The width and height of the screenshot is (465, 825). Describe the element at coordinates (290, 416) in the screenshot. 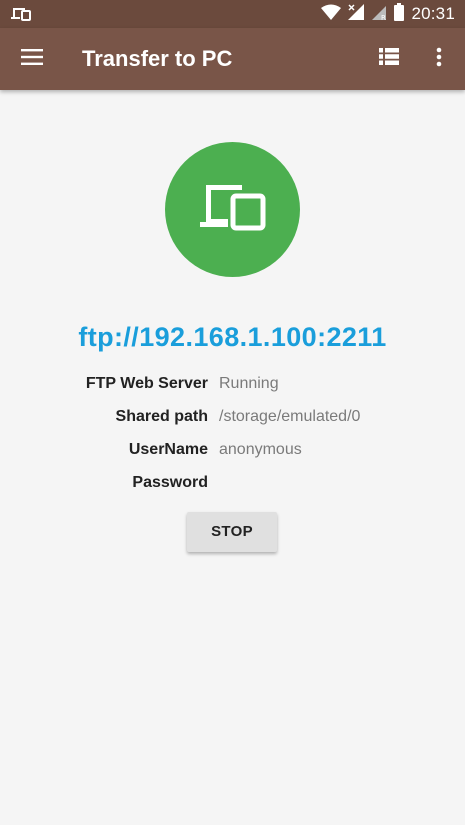

I see `shared-path-value: /storage/emulated/0` at that location.